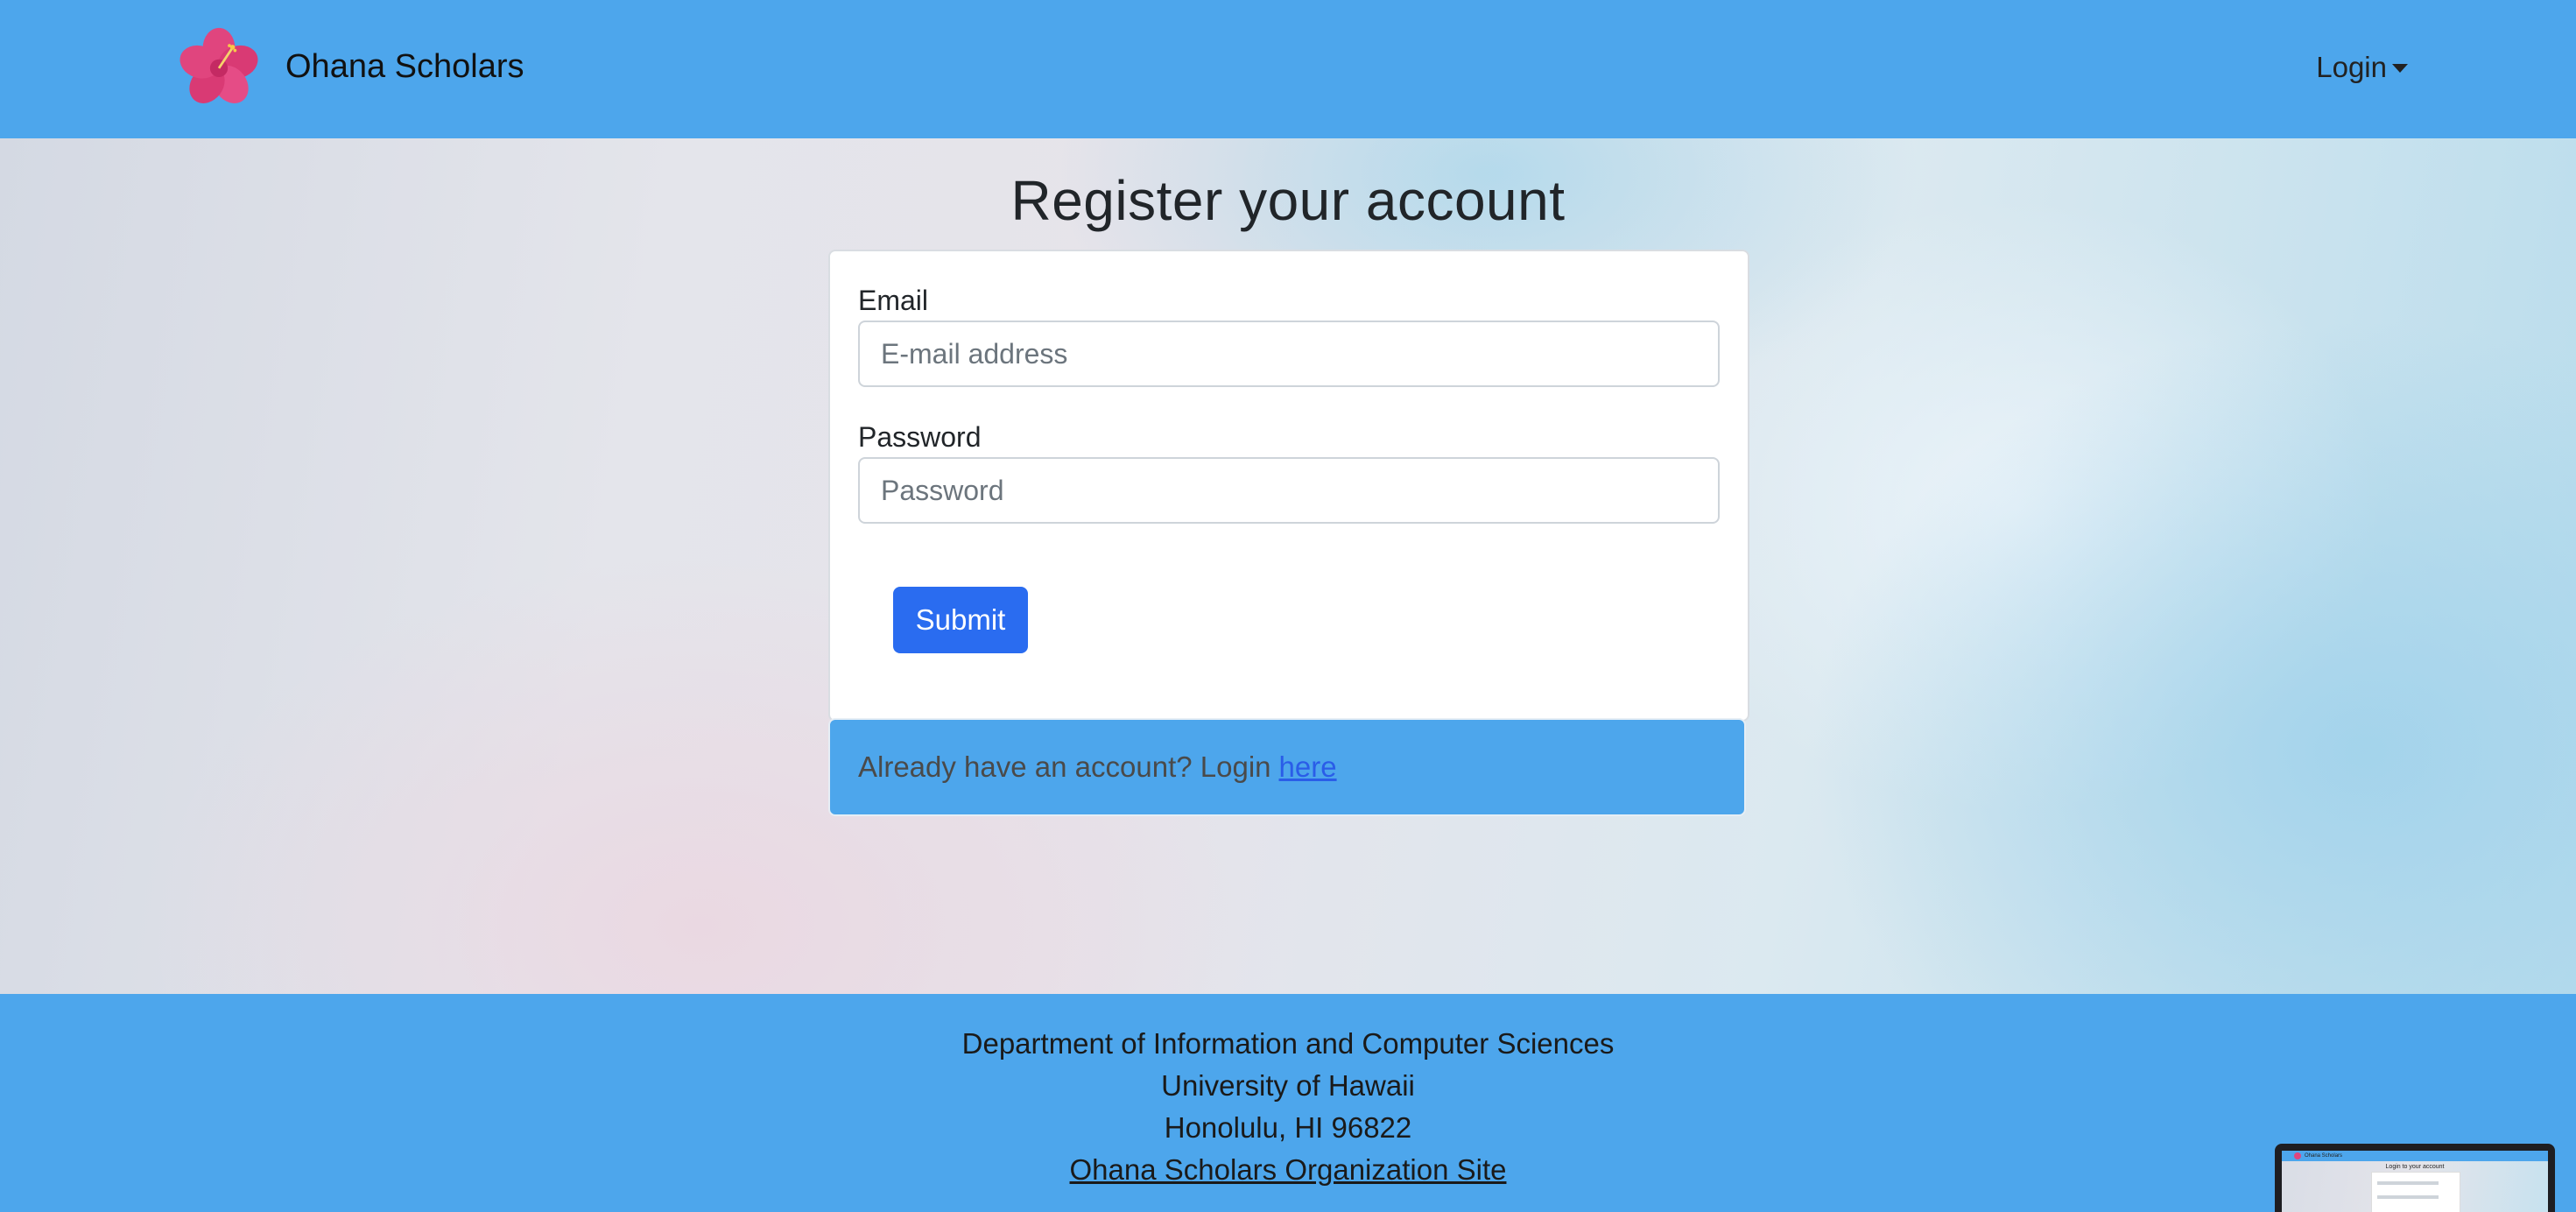  I want to click on login-dropdown: Login, so click(2362, 67).